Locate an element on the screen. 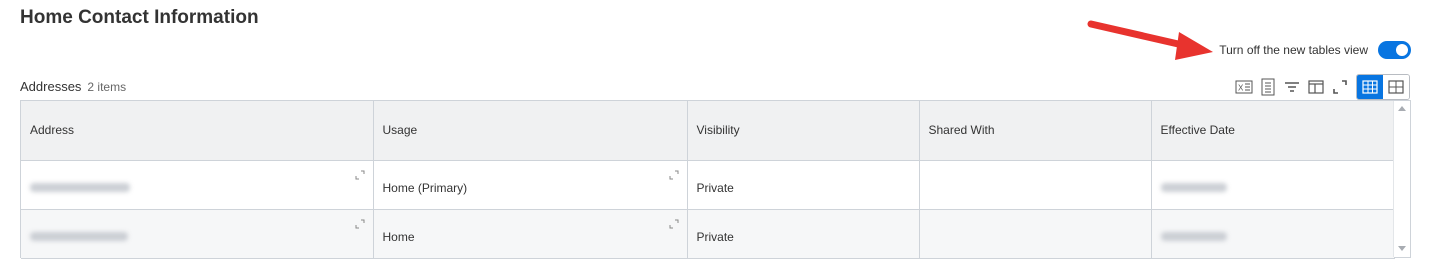  toggle-knob is located at coordinates (1402, 50).